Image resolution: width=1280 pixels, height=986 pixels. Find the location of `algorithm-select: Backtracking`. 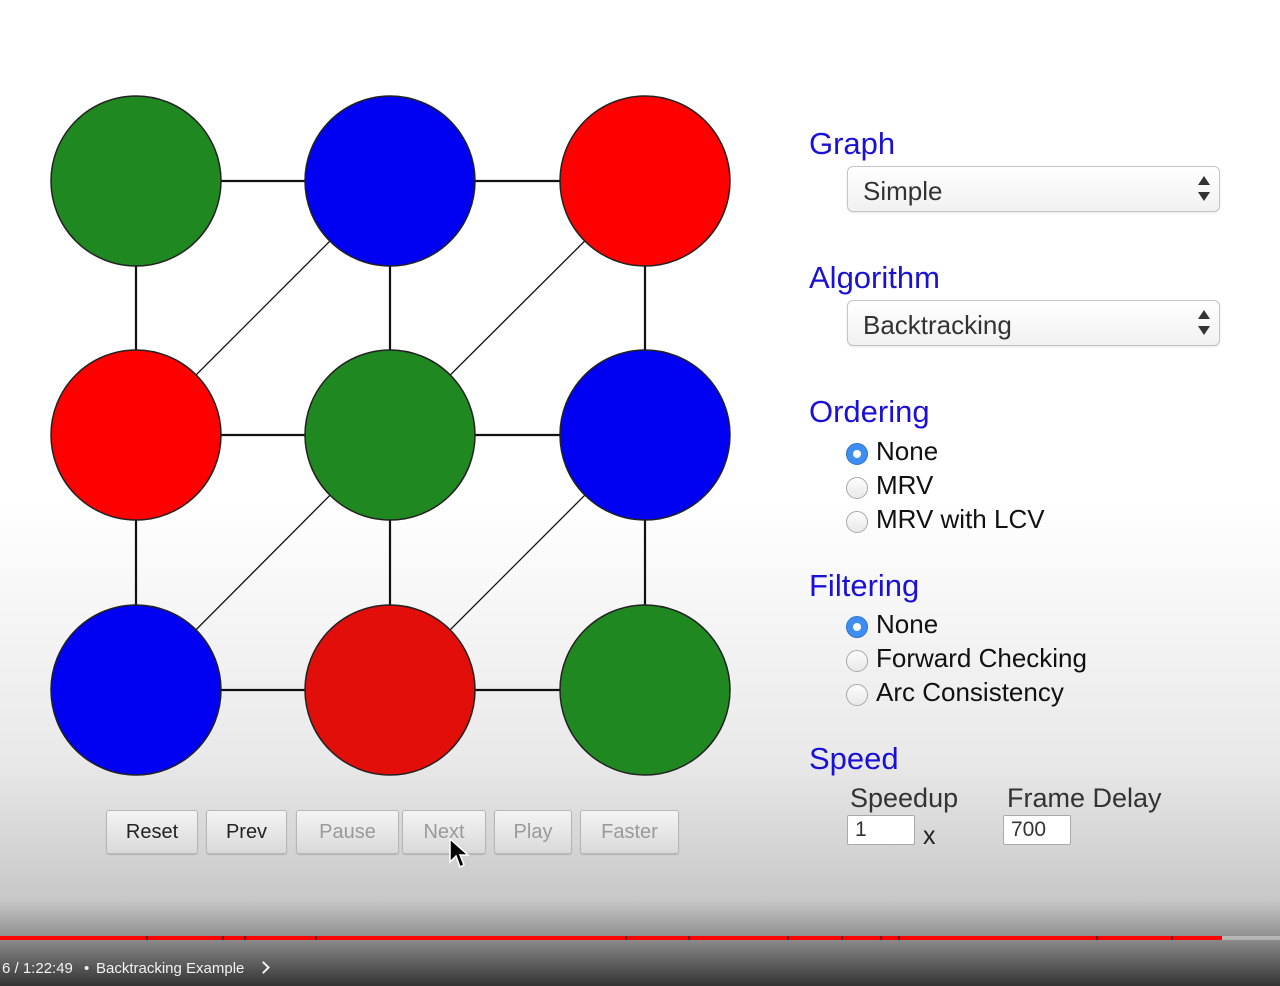

algorithm-select: Backtracking is located at coordinates (1033, 323).